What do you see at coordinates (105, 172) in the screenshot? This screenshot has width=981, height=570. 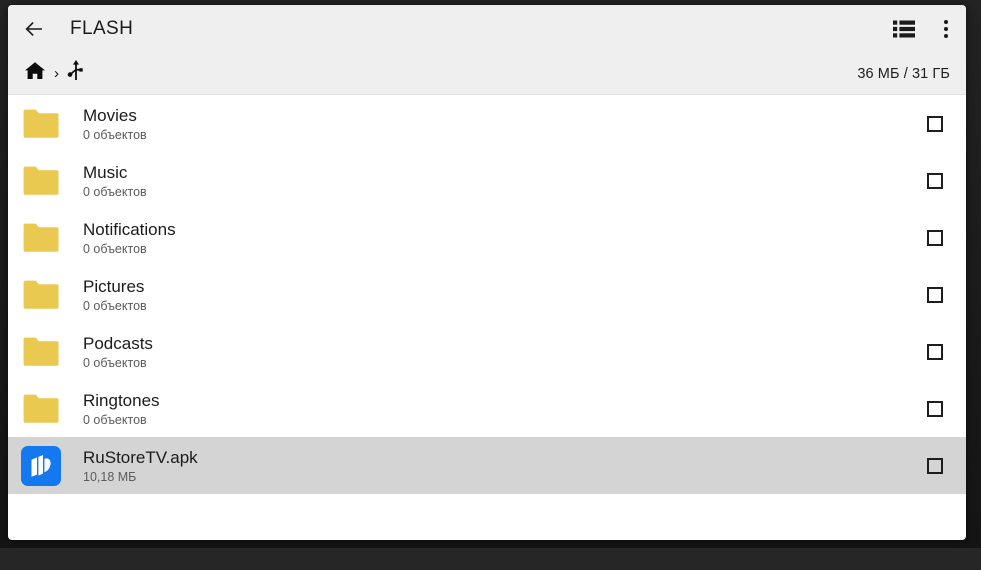 I see `file-name: Music` at bounding box center [105, 172].